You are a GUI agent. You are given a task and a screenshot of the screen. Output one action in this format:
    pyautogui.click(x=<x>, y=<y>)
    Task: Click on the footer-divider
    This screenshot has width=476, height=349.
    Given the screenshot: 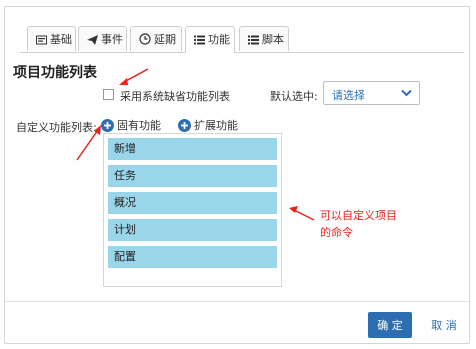 What is the action you would take?
    pyautogui.click(x=237, y=301)
    